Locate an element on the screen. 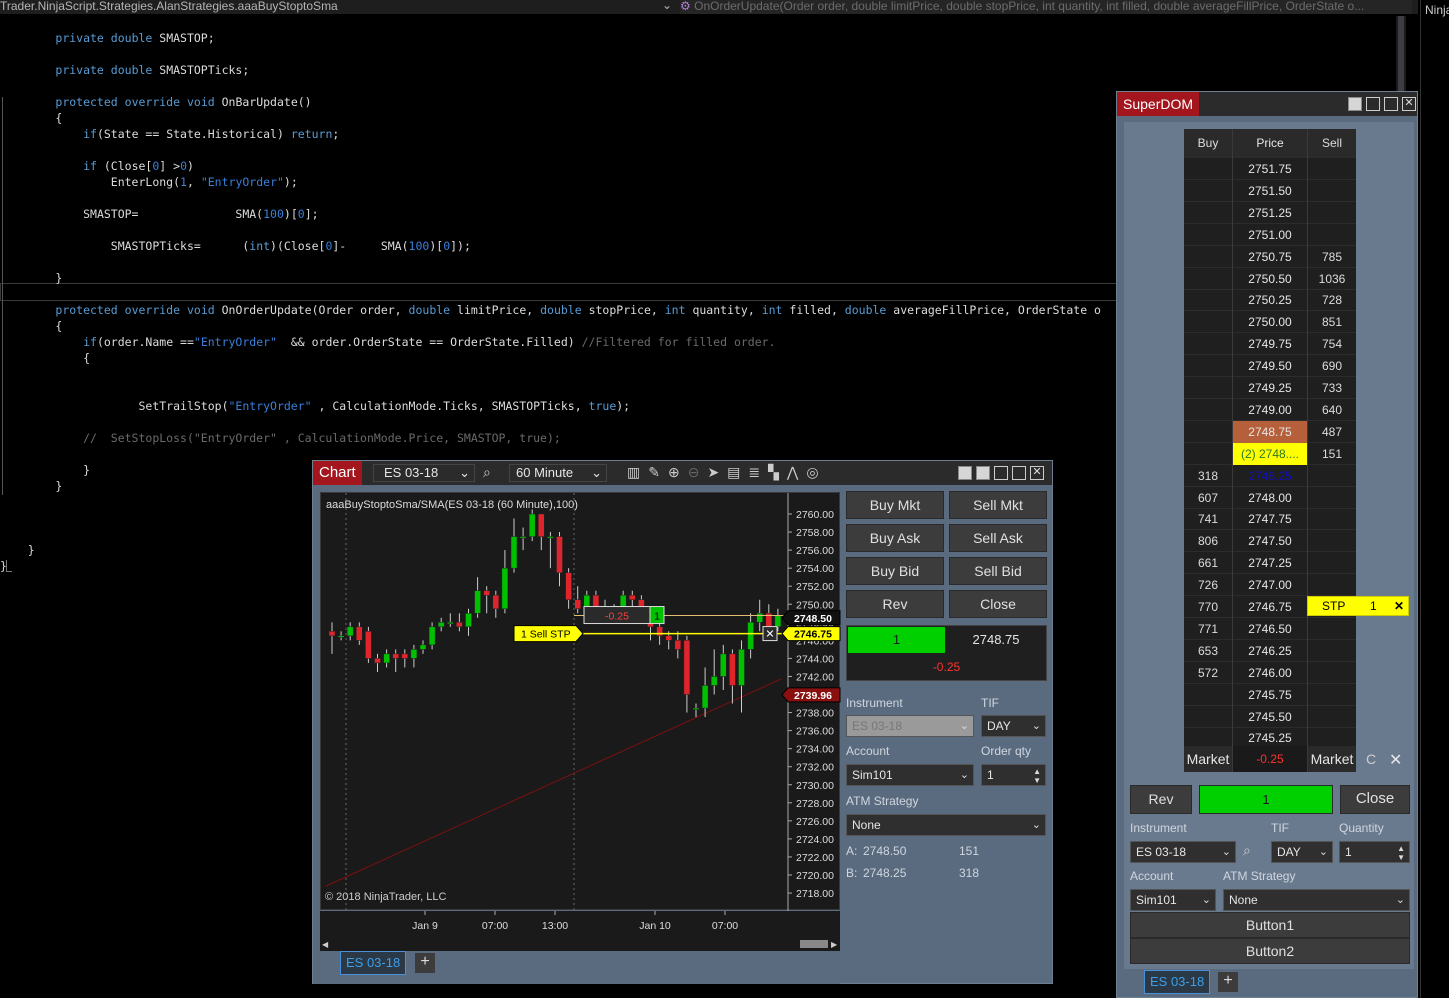 The image size is (1449, 998). ladder-buy-cell: 726 is located at coordinates (1208, 585).